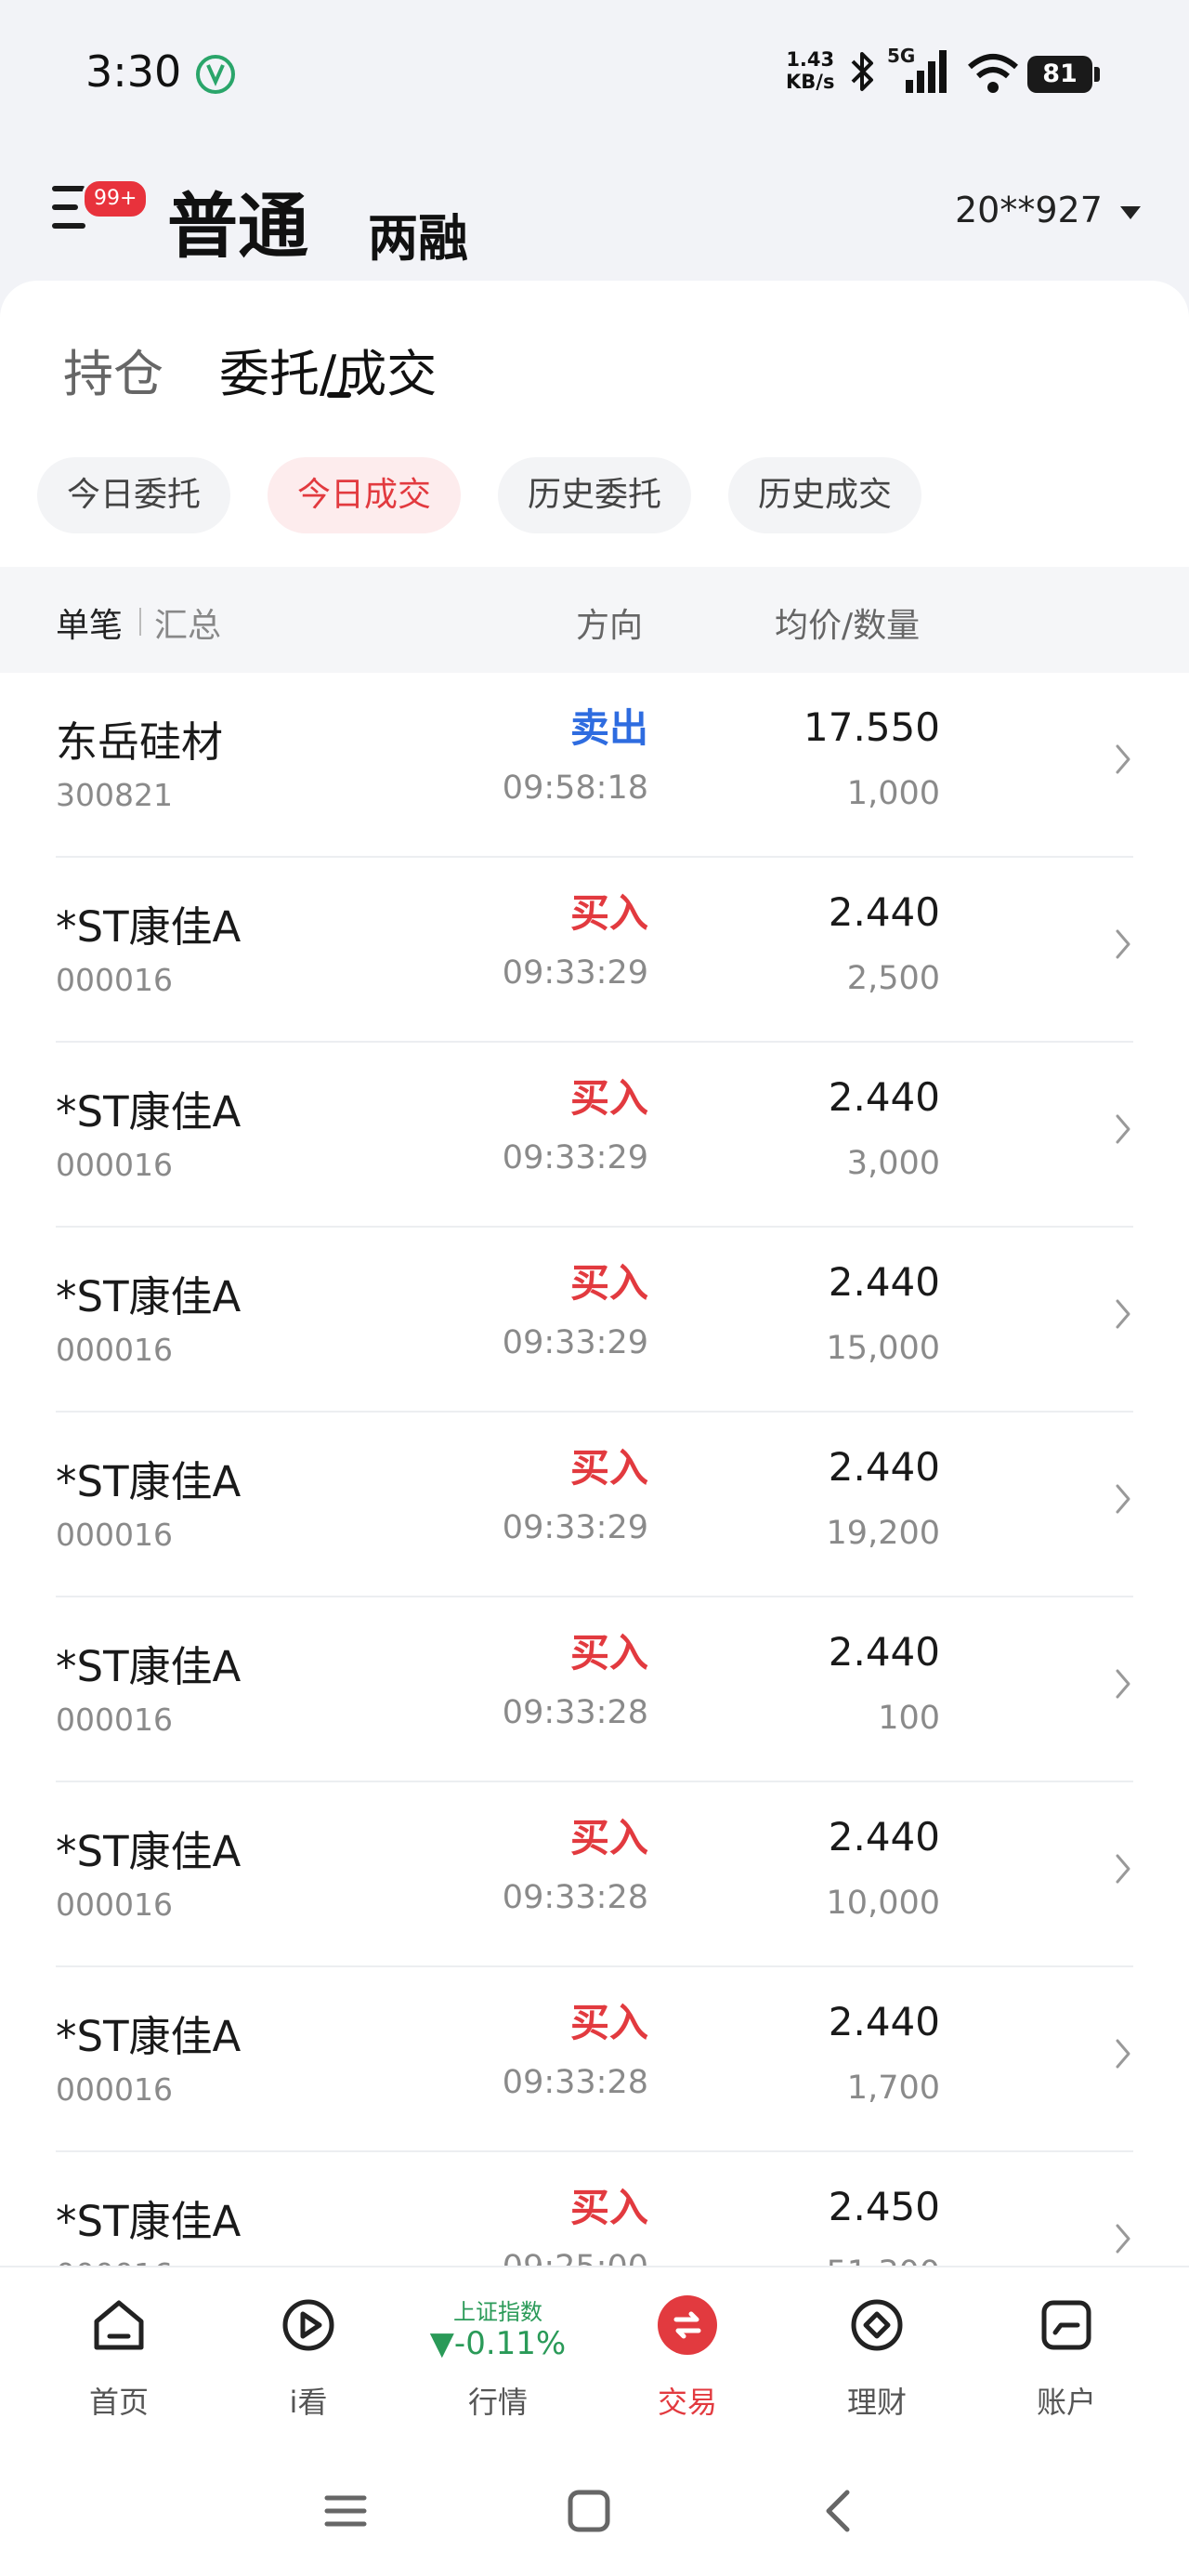 The height and width of the screenshot is (2576, 1189). I want to click on trade-row: *ST康佳A 000016 买入 09:25:00 2.450 51,300, so click(594, 2209).